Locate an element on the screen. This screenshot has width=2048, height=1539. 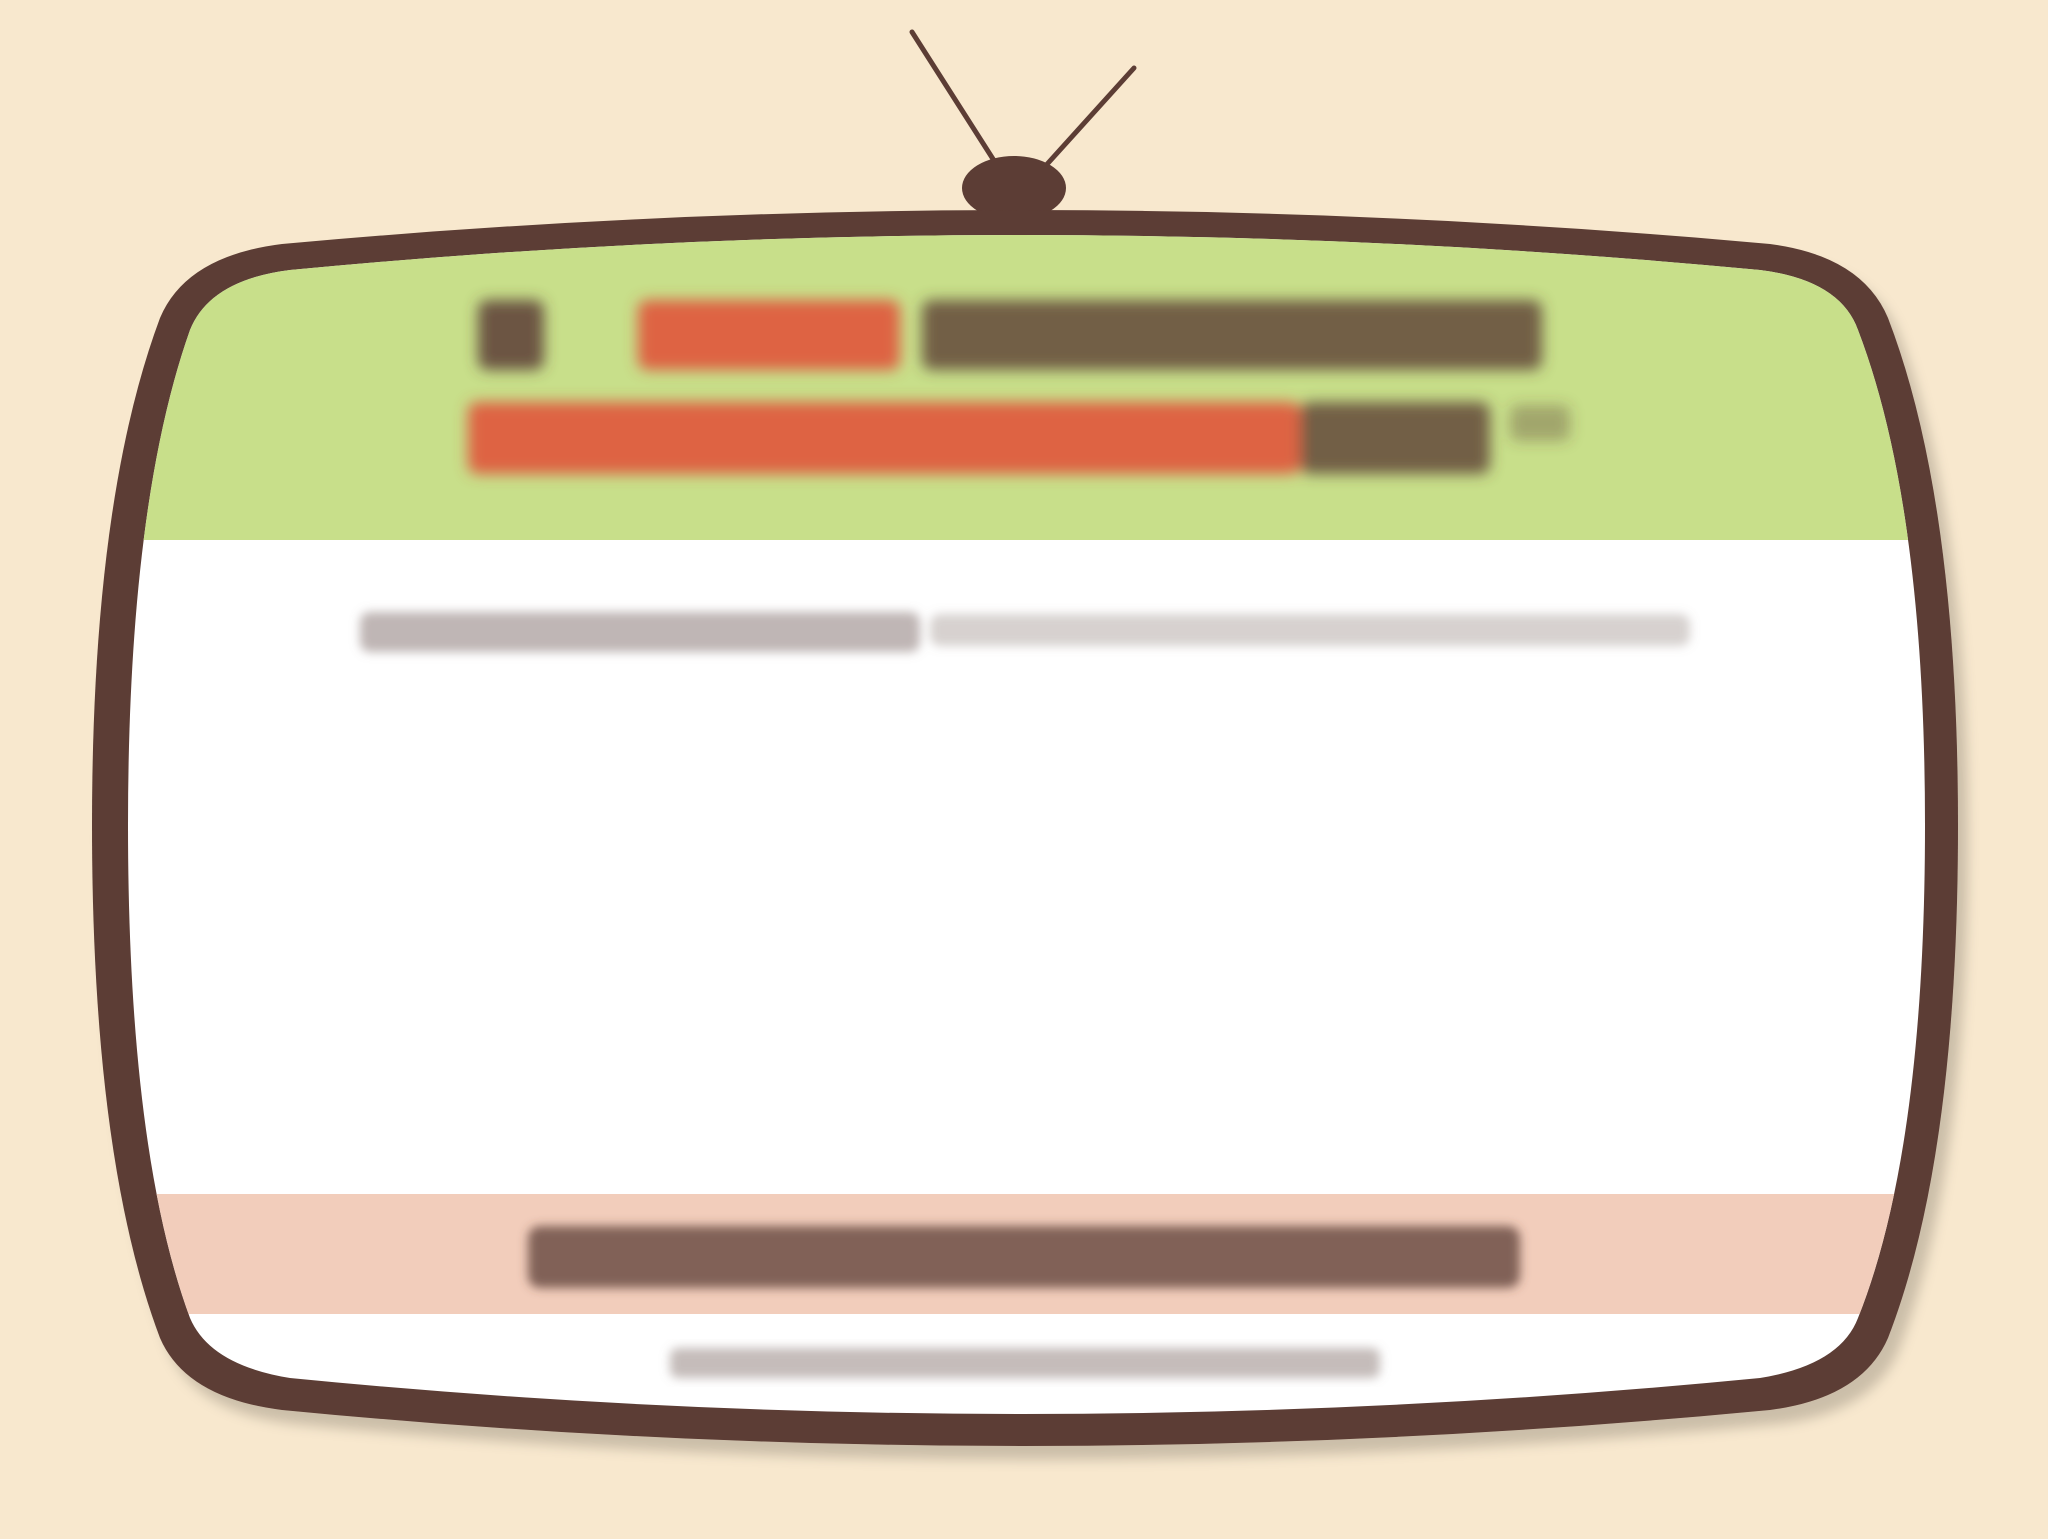
antenna-icon is located at coordinates (1023, 102).